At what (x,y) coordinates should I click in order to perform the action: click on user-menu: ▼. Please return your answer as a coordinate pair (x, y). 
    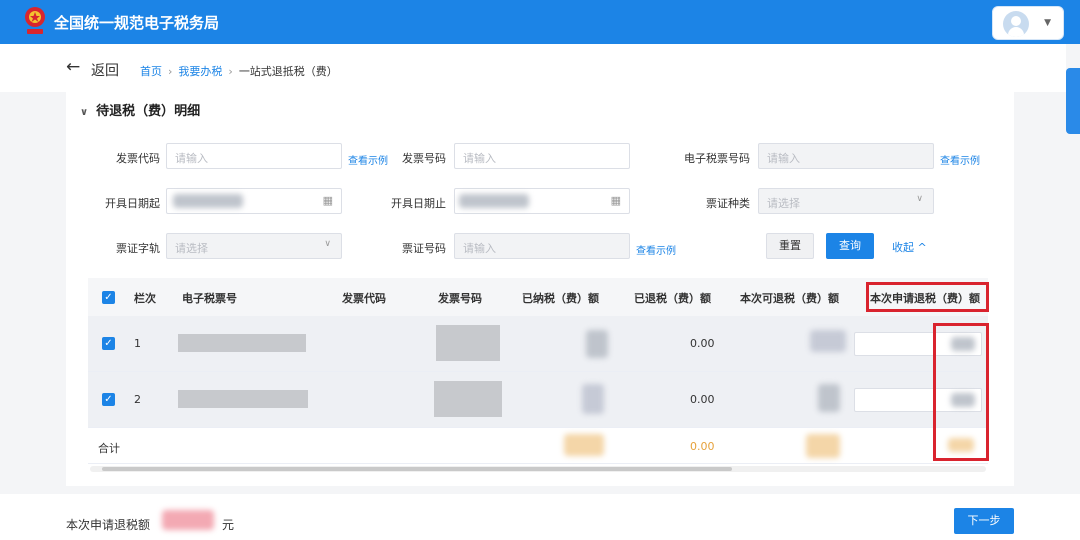
    Looking at the image, I should click on (1028, 23).